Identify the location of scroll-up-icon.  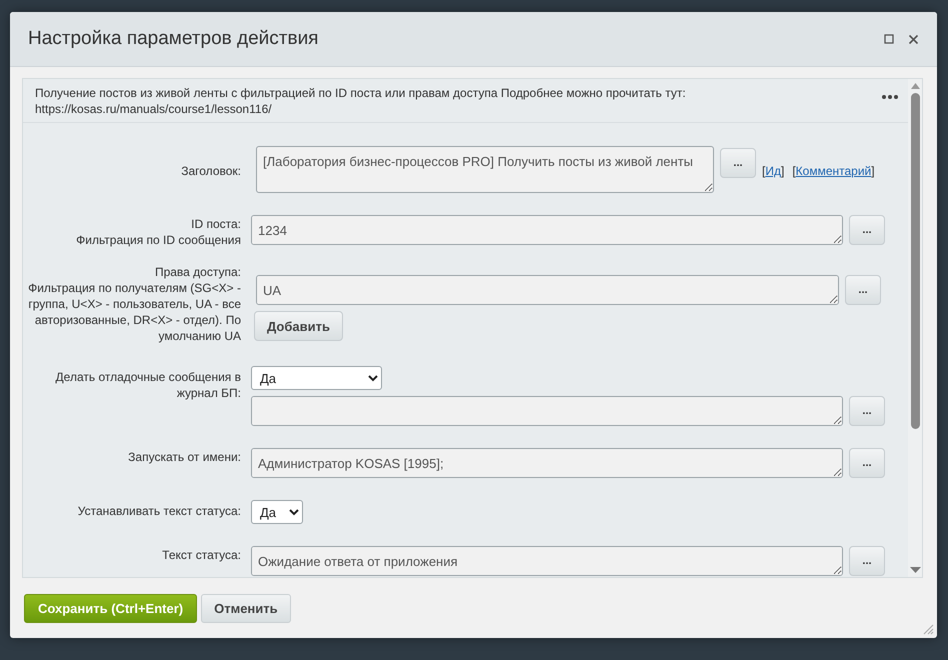
(915, 86).